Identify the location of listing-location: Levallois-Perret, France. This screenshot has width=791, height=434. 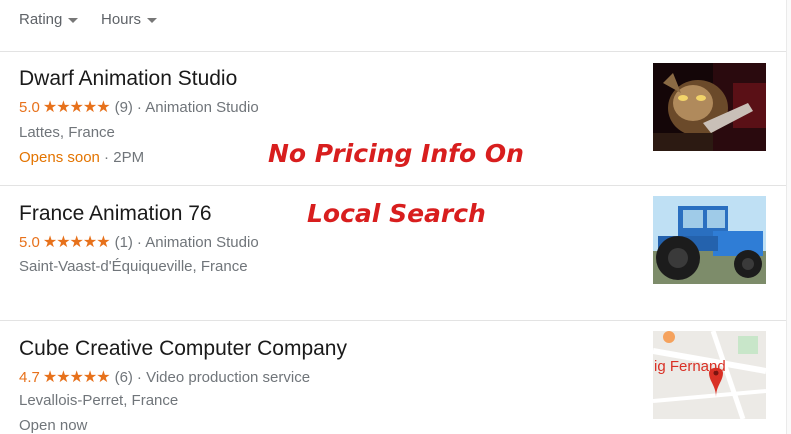
(99, 400).